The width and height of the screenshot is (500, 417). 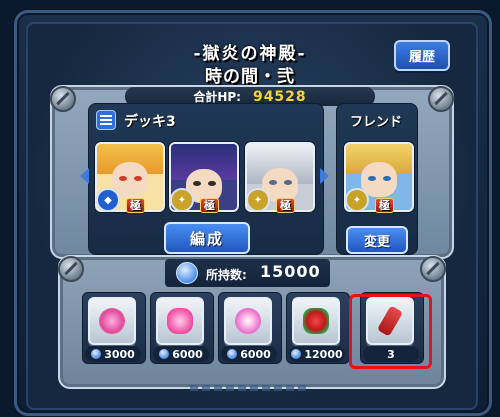 I want to click on deck-label: デッキ3, so click(x=150, y=122).